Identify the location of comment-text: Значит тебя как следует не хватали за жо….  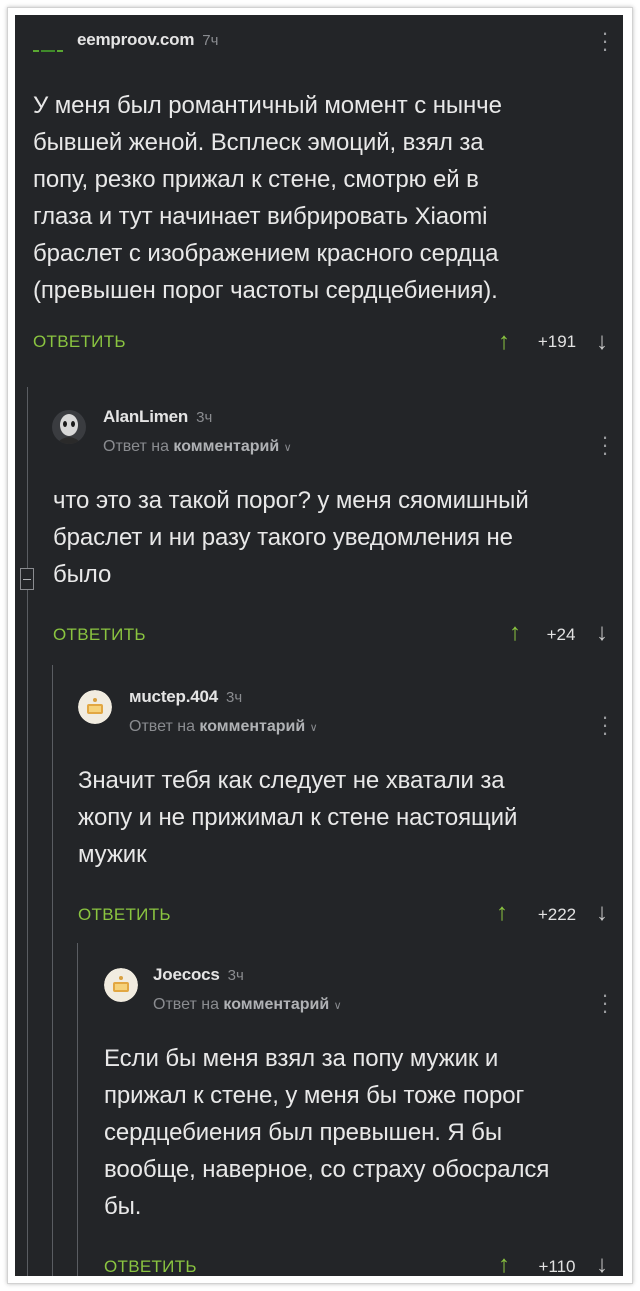
(348, 817).